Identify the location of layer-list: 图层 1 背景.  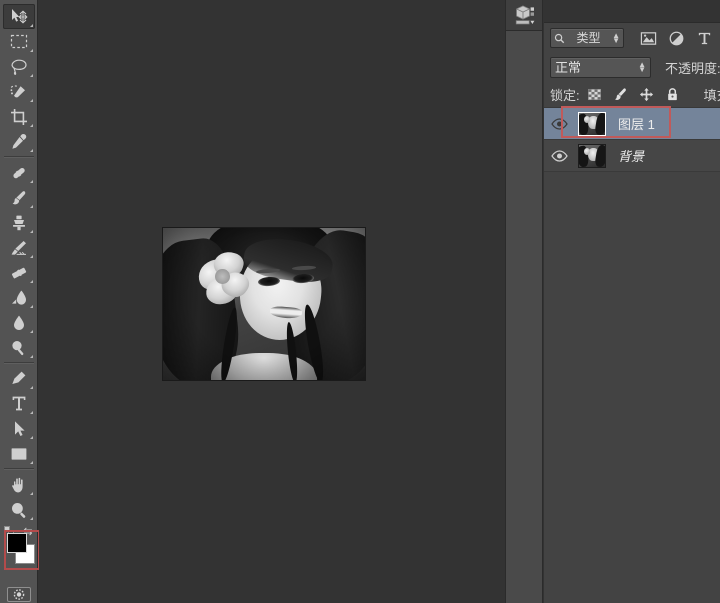
(632, 139).